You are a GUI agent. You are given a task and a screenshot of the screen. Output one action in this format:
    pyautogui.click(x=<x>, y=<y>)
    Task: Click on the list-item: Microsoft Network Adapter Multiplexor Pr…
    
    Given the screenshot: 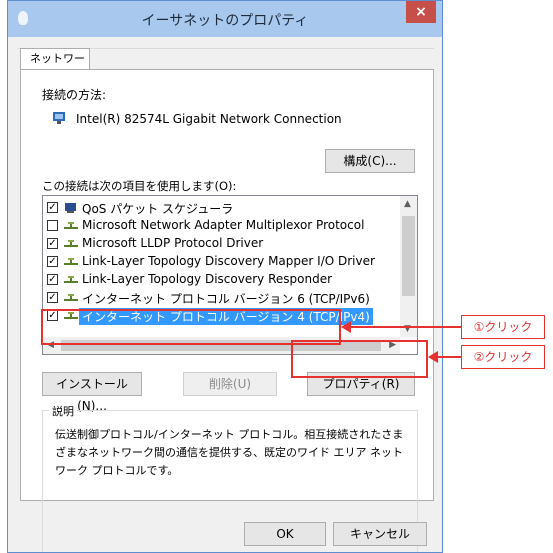 What is the action you would take?
    pyautogui.click(x=222, y=226)
    